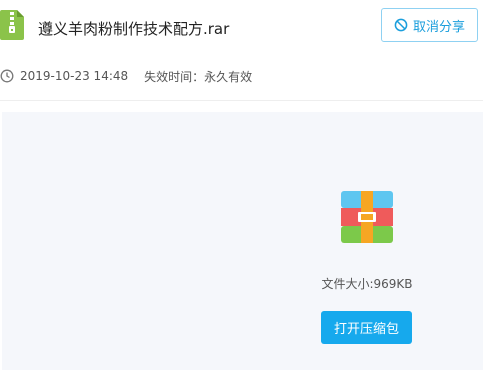 The image size is (483, 370). I want to click on cancel-share-button: 取消分享, so click(429, 25).